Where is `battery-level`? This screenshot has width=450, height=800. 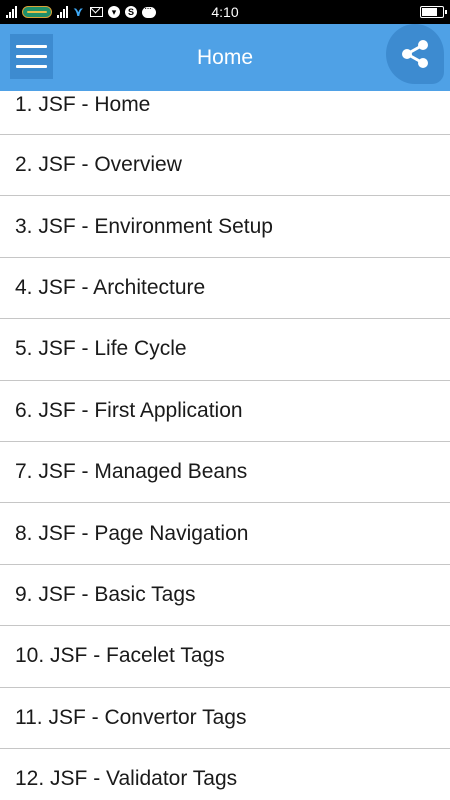
battery-level is located at coordinates (429, 12).